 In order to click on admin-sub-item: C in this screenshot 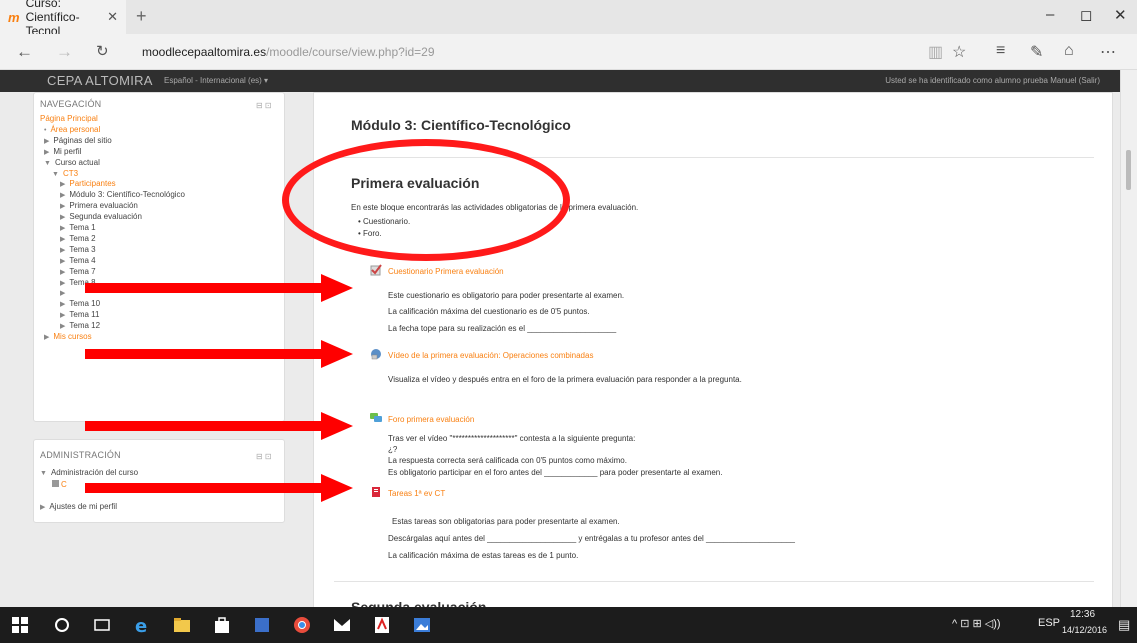, I will do `click(59, 484)`.